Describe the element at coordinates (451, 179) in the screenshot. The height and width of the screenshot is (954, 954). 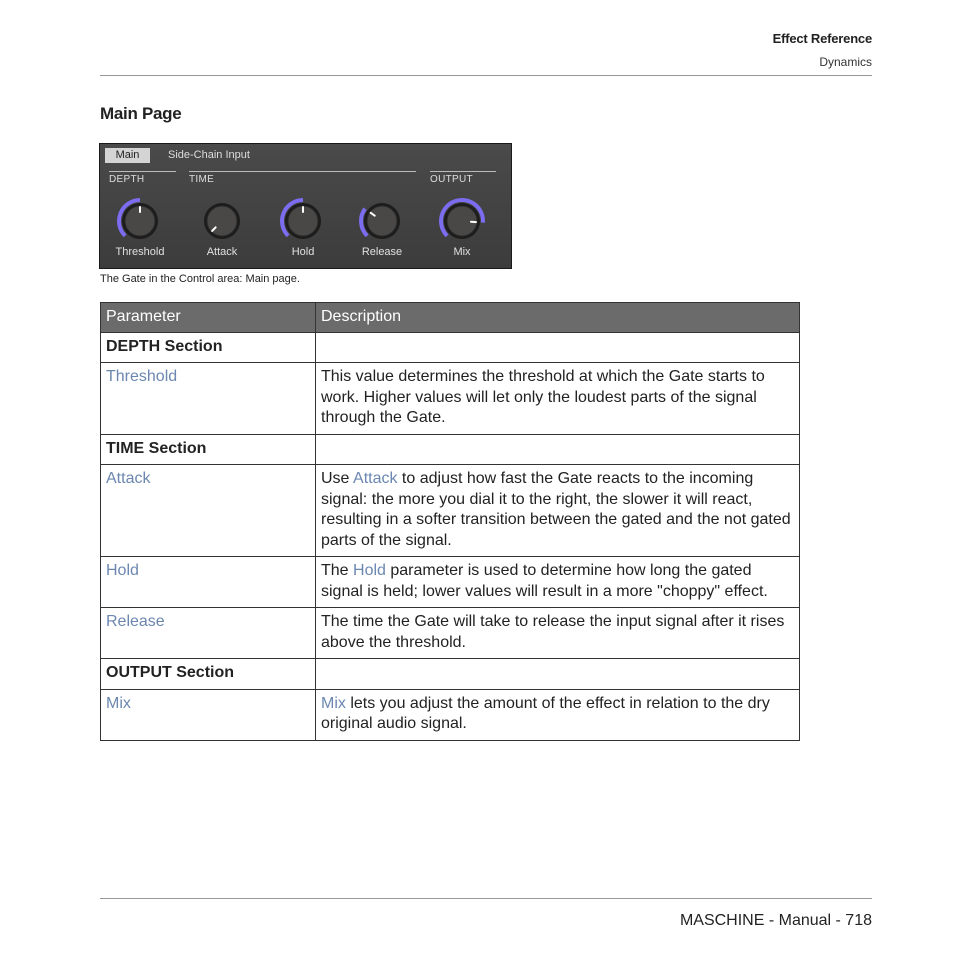
I see `output-section-label: OUTPUT` at that location.